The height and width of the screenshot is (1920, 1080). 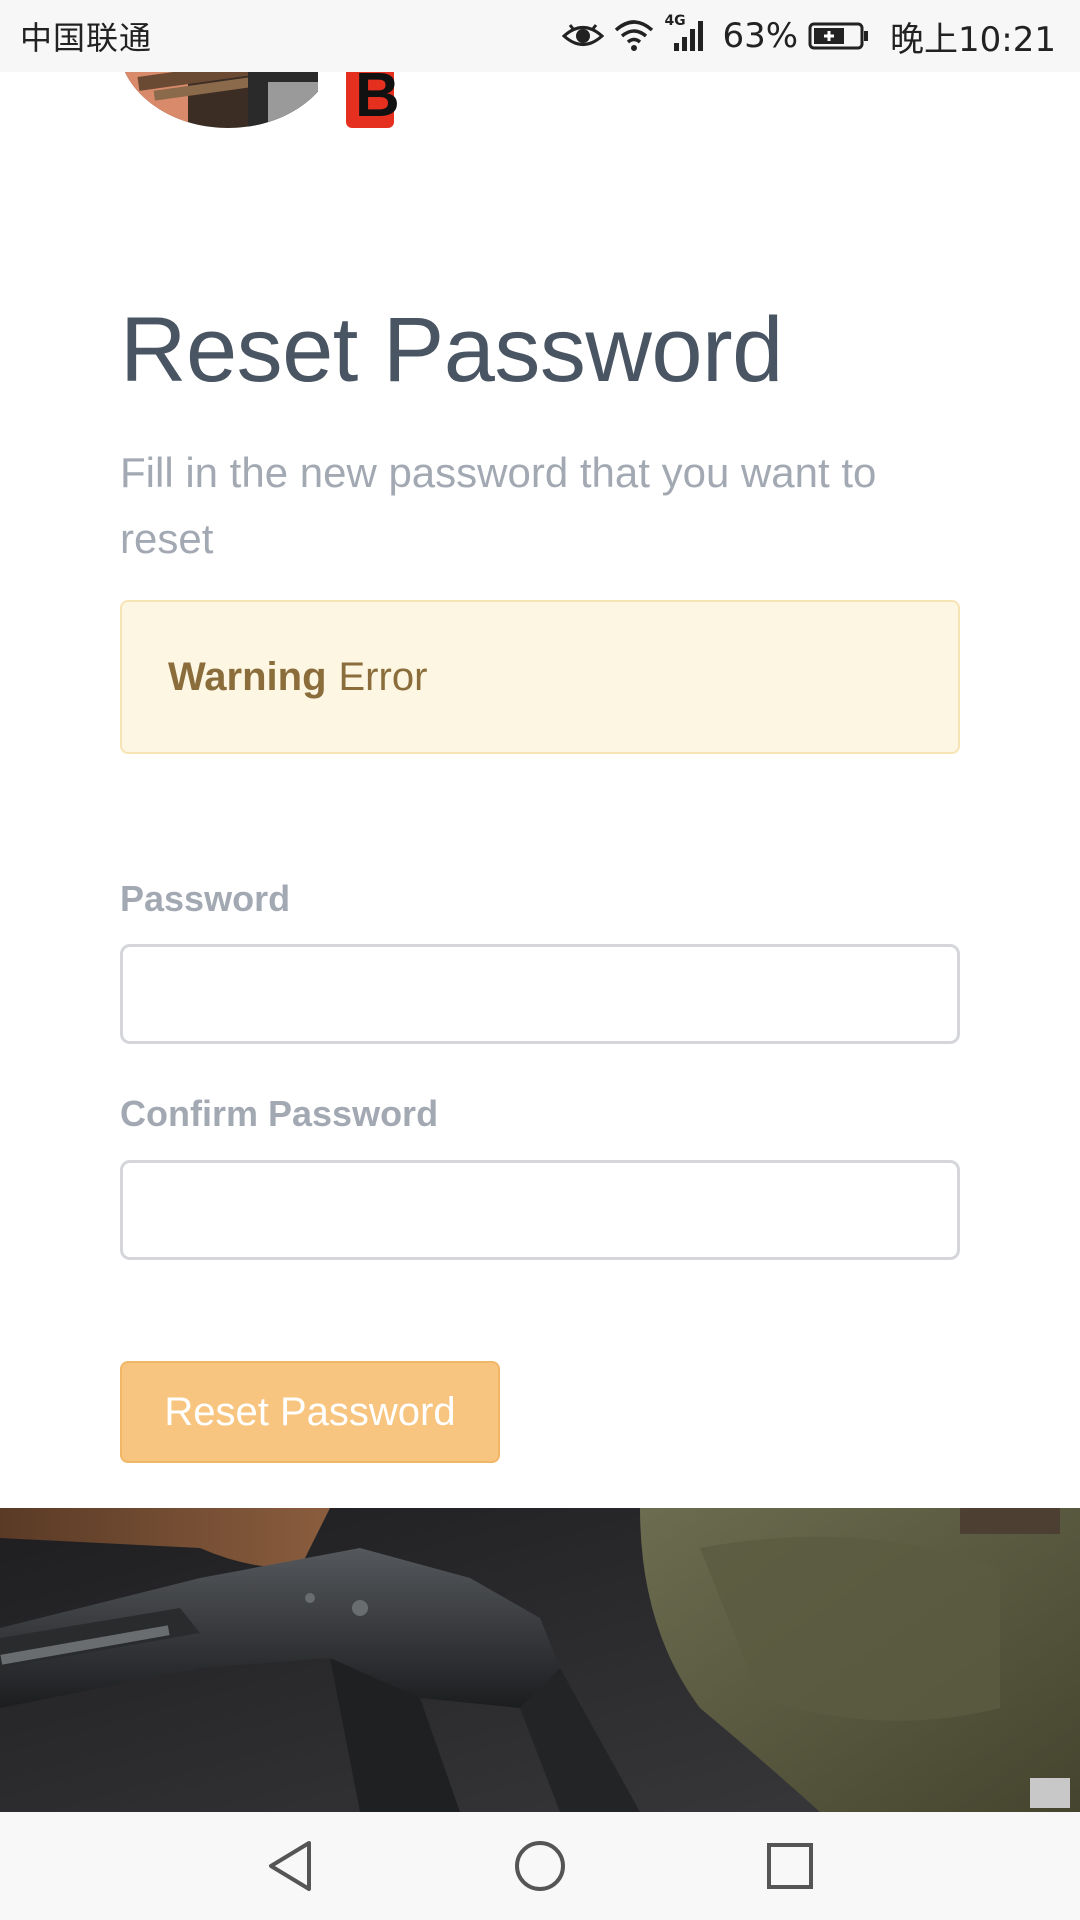 I want to click on confirm-password-input, so click(x=540, y=1210).